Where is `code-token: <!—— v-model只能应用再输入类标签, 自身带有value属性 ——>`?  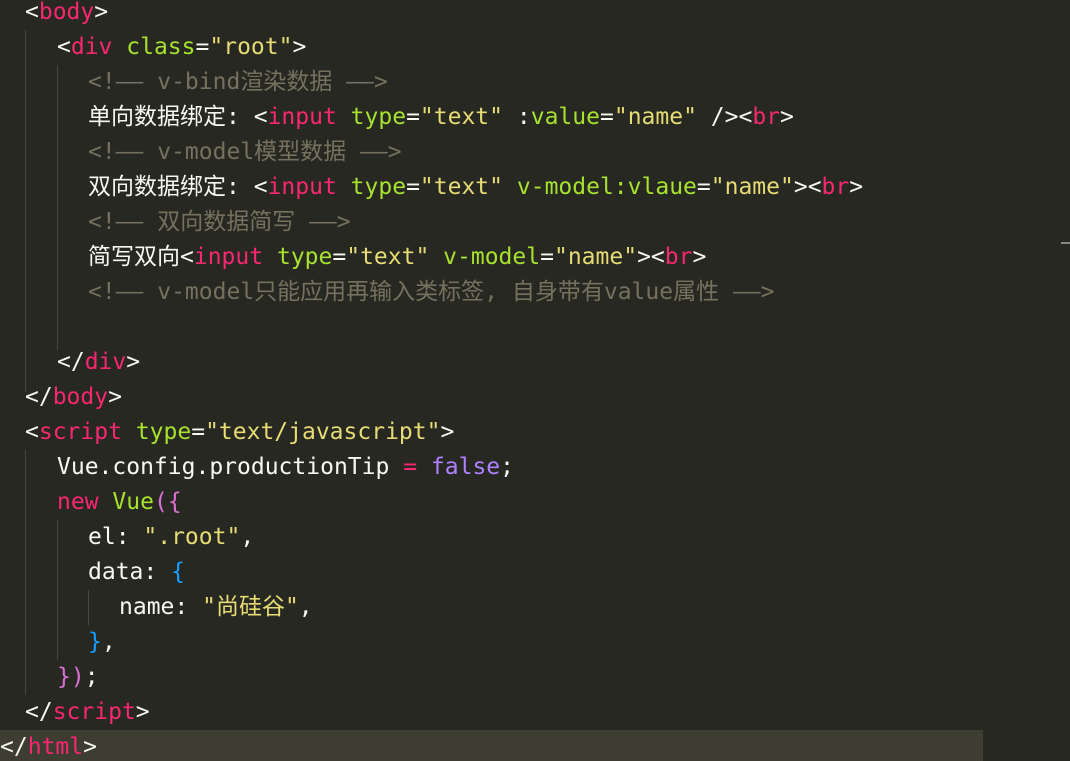 code-token: <!—— v-model只能应用再输入类标签, 自身带有value属性 ——> is located at coordinates (431, 292).